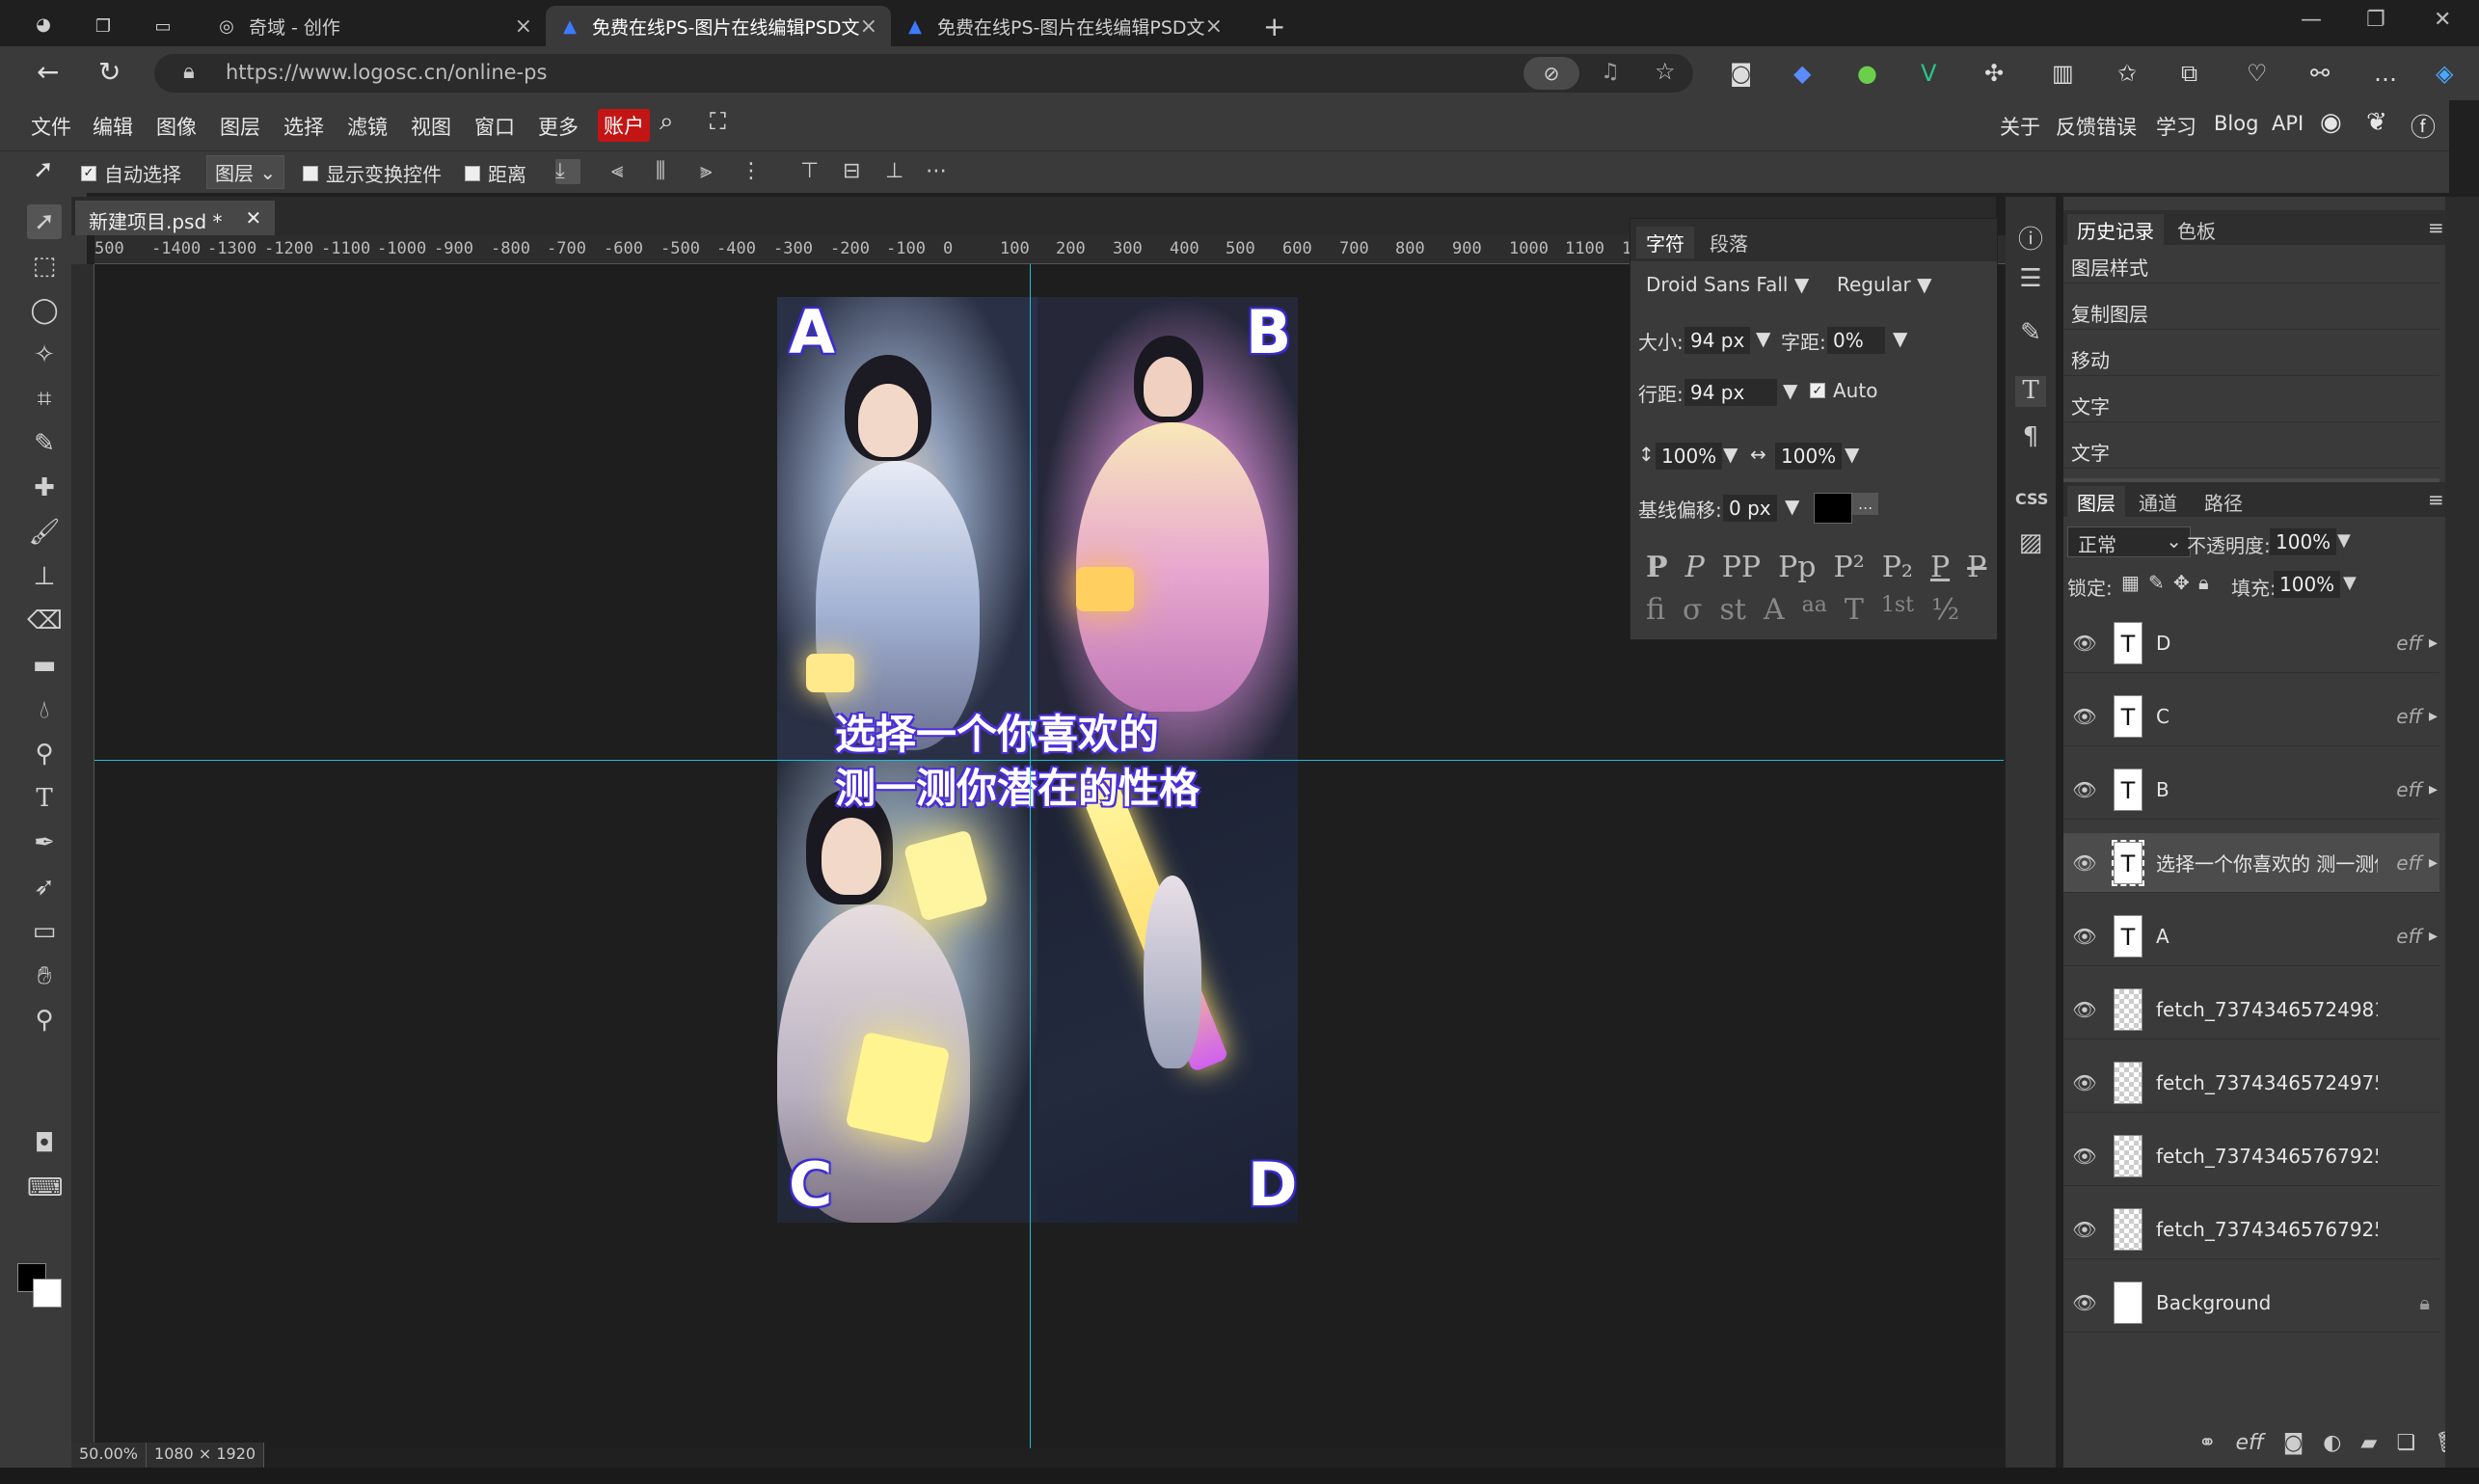 The height and width of the screenshot is (1484, 2479). I want to click on css-icon: CSS, so click(2031, 499).